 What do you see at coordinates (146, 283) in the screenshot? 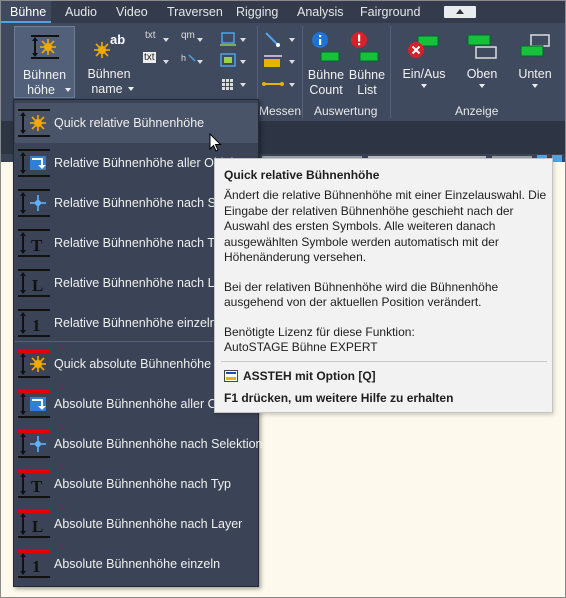
I see `menu-item-label: Relative Bühnenhöhe nach Layer` at bounding box center [146, 283].